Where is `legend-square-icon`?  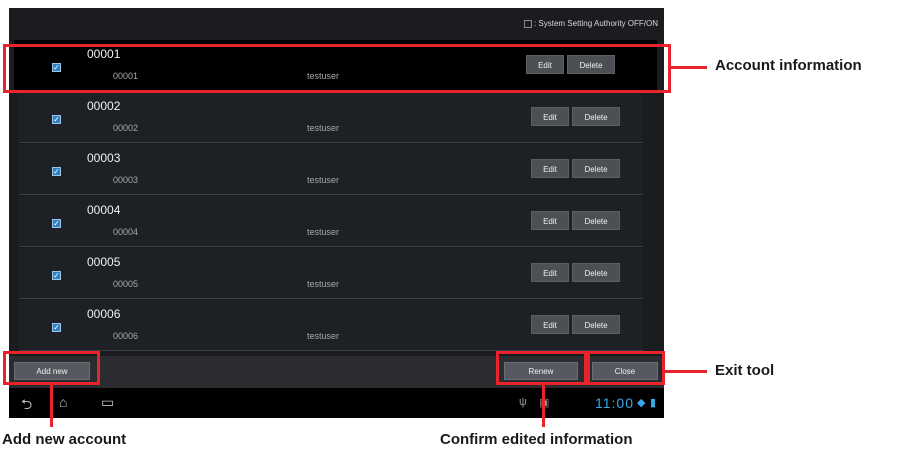
legend-square-icon is located at coordinates (527, 23).